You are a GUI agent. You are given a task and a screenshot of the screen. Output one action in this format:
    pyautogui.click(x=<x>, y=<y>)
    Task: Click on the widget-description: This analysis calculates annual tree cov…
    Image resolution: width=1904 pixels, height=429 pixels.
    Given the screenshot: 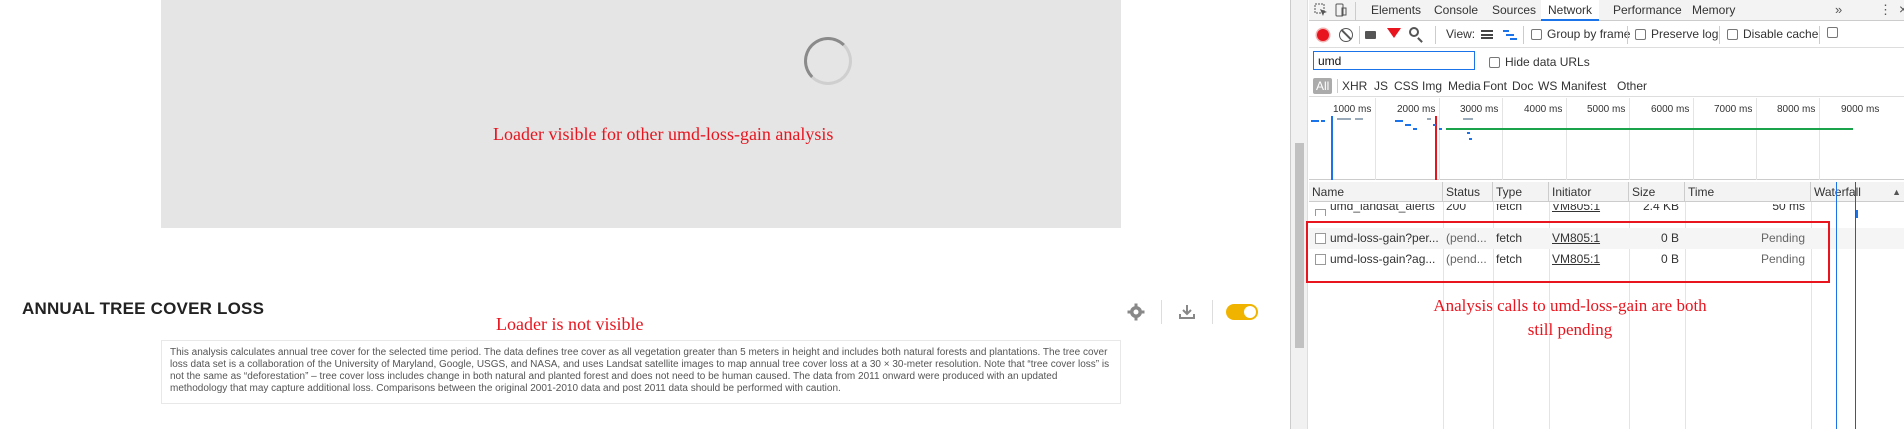 What is the action you would take?
    pyautogui.click(x=640, y=370)
    